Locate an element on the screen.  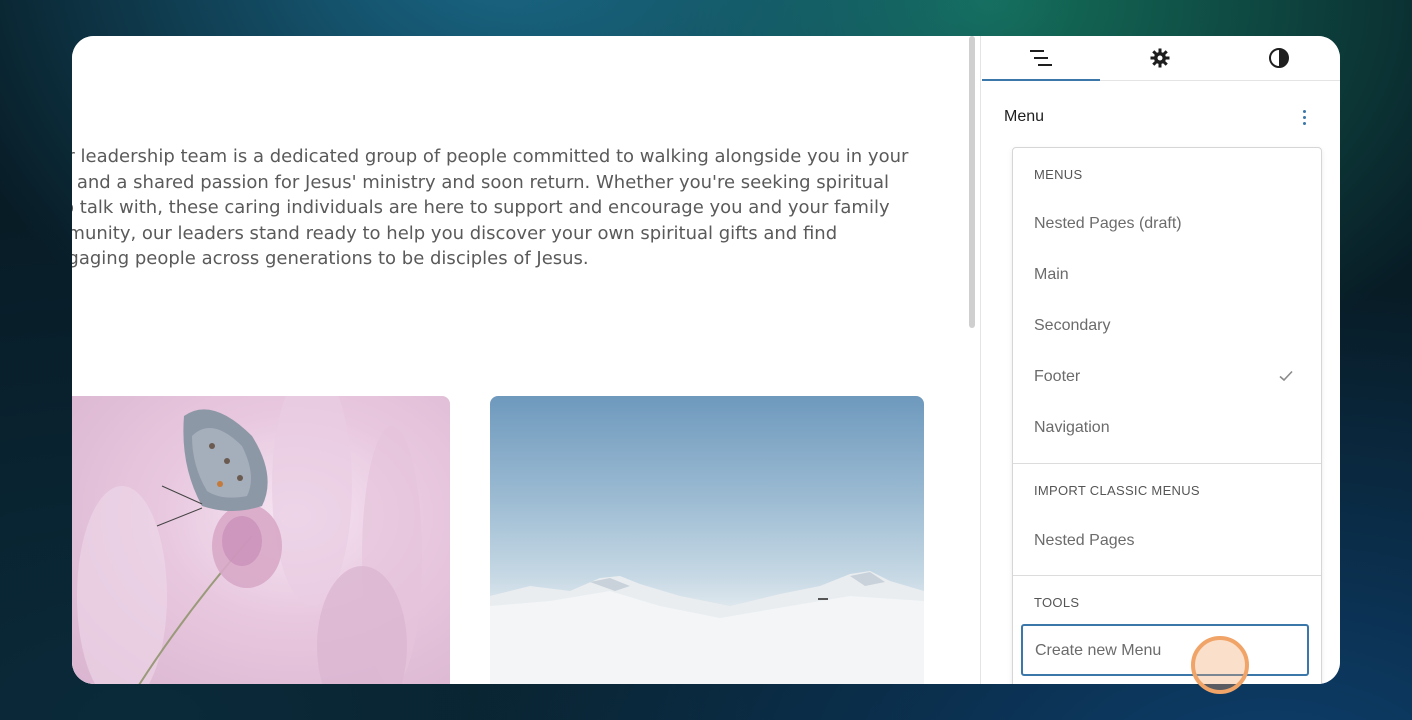
import-option-label: Nested Pages is located at coordinates (1084, 540).